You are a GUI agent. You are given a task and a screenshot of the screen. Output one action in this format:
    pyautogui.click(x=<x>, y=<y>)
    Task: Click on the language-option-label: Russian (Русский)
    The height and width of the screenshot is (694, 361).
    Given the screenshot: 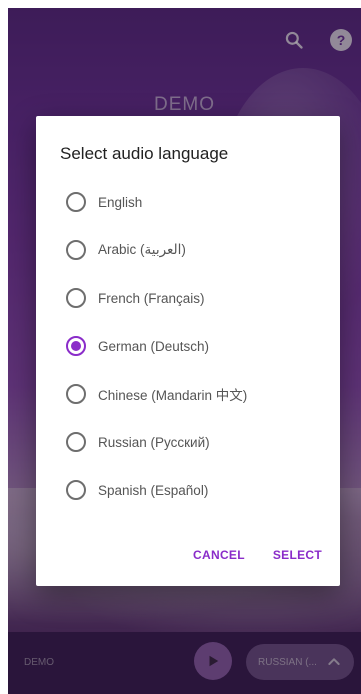 What is the action you would take?
    pyautogui.click(x=154, y=442)
    